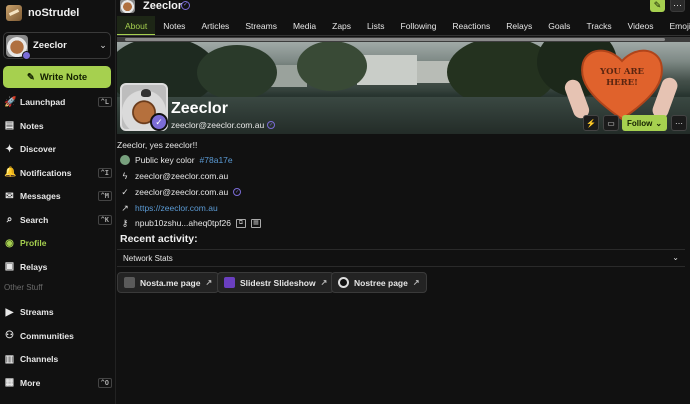 The image size is (690, 404). What do you see at coordinates (104, 172) in the screenshot?
I see `keyboard-shortcut: ^I` at bounding box center [104, 172].